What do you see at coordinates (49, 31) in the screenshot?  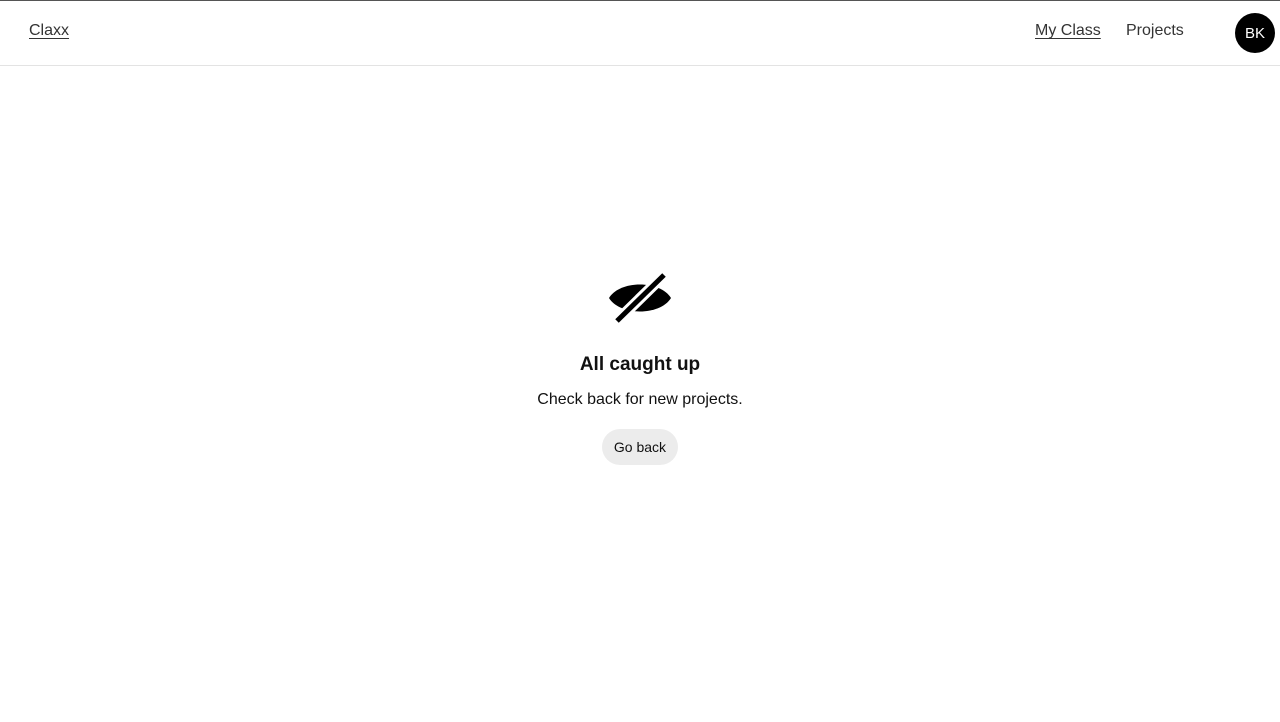 I see `brand-link: Claxx` at bounding box center [49, 31].